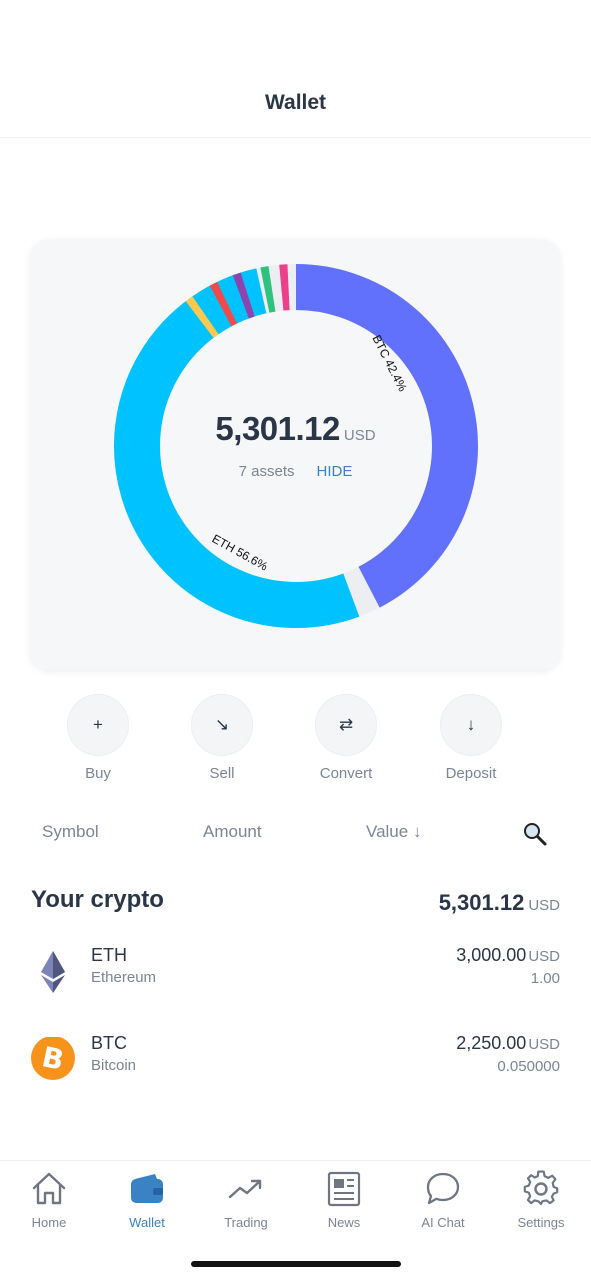 The image size is (591, 1280). Describe the element at coordinates (295, 102) in the screenshot. I see `page-title: Wallet` at that location.